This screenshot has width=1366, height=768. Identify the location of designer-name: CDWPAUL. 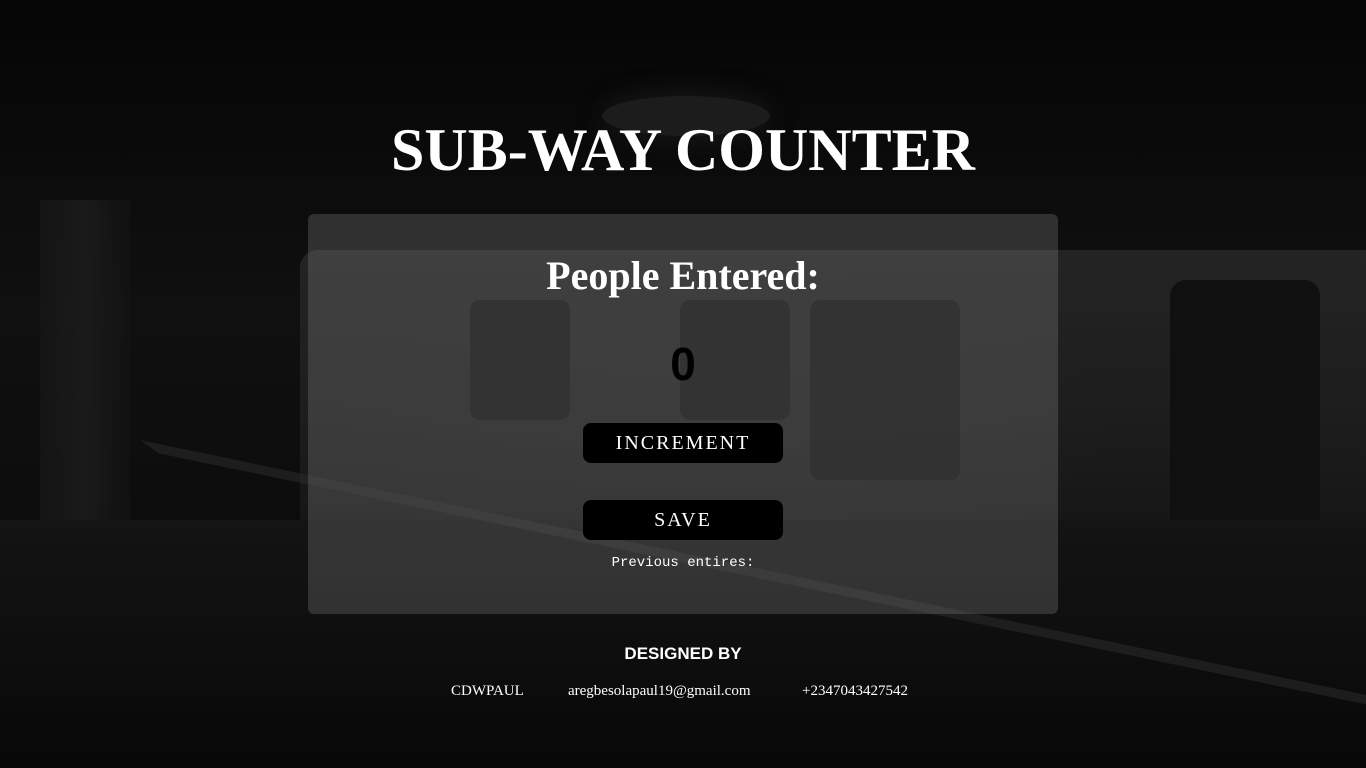
(487, 691).